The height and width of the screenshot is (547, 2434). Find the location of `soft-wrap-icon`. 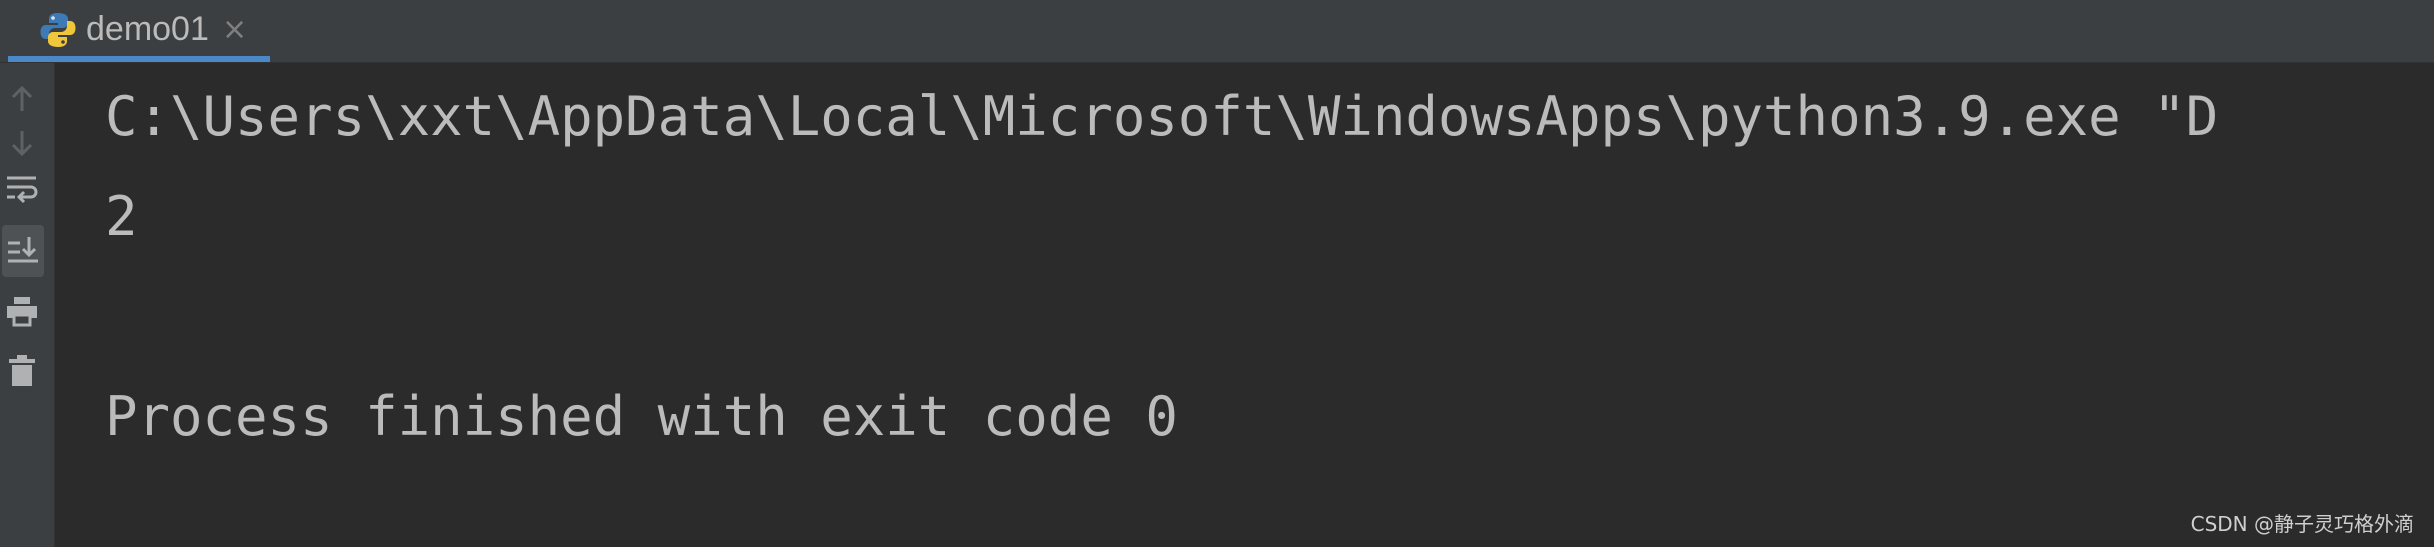

soft-wrap-icon is located at coordinates (22, 190).